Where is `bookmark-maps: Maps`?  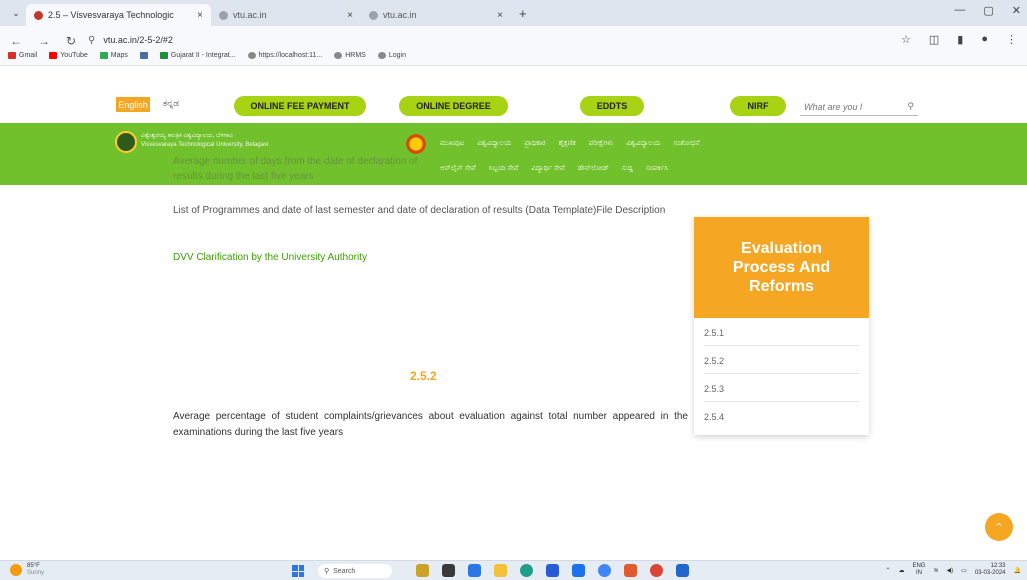 bookmark-maps: Maps is located at coordinates (113, 55).